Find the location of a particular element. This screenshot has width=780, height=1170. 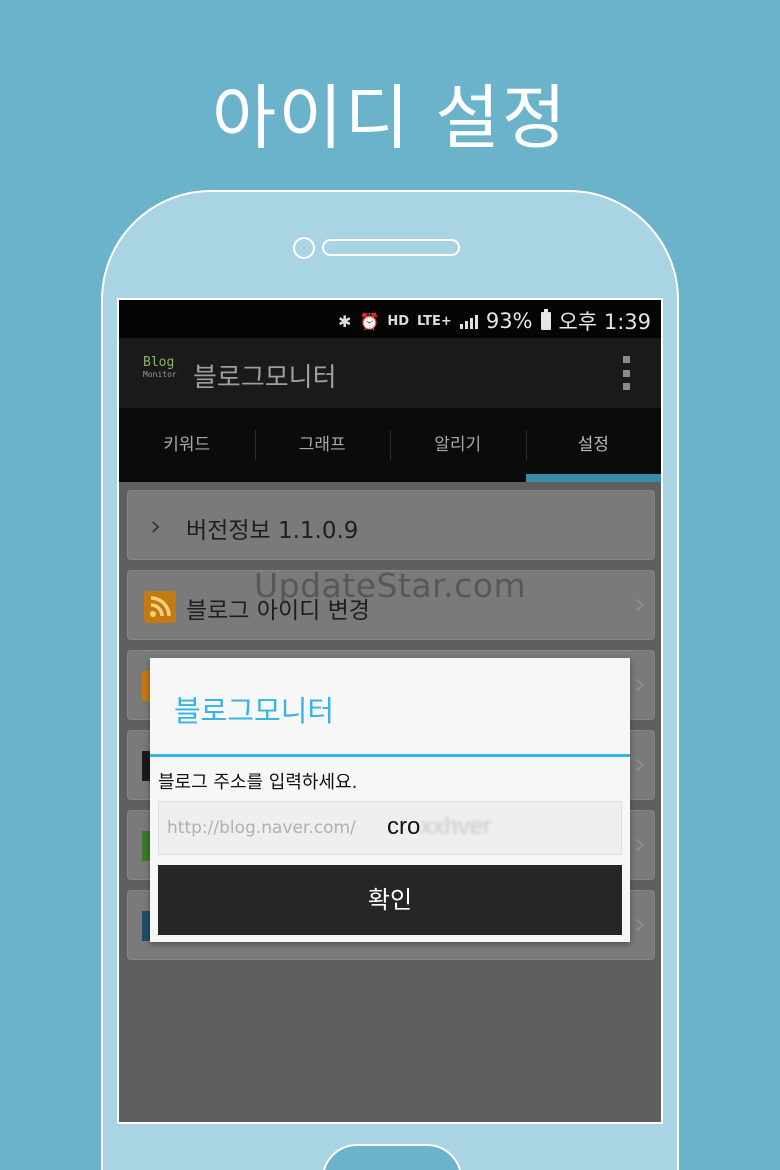

blog-id-value: croxxhver is located at coordinates (439, 827).